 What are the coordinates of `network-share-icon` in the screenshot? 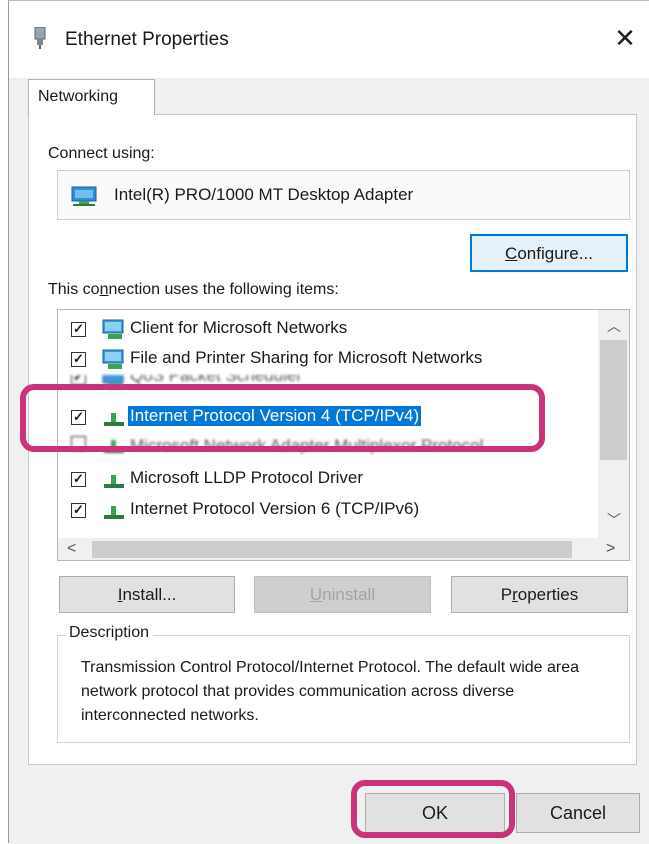 It's located at (114, 362).